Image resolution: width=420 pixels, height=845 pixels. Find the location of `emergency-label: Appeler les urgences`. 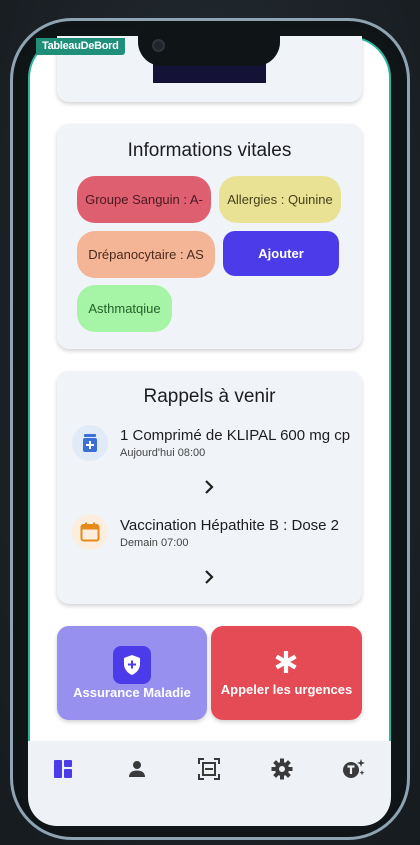

emergency-label: Appeler les urgences is located at coordinates (286, 689).